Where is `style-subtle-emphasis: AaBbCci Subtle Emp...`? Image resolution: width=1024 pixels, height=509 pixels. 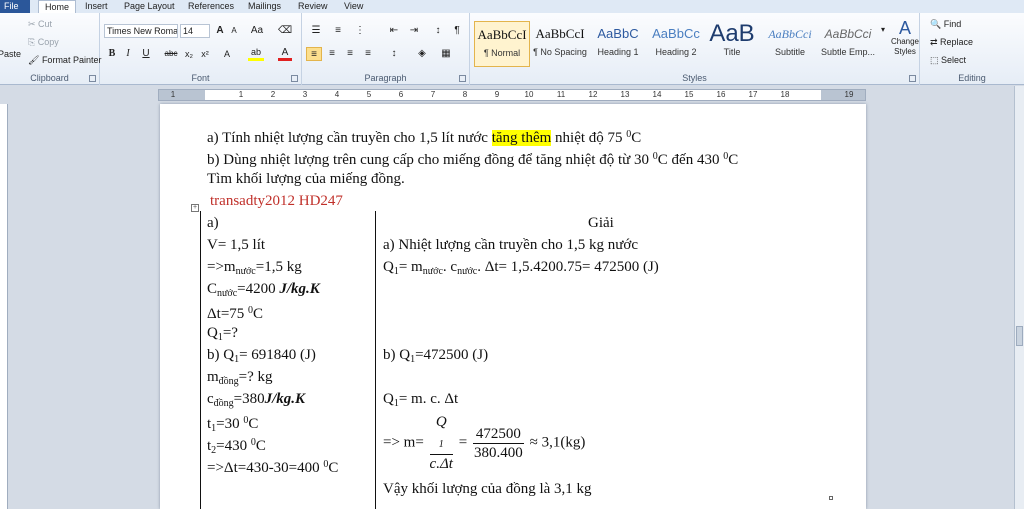 style-subtle-emphasis: AaBbCci Subtle Emp... is located at coordinates (848, 44).